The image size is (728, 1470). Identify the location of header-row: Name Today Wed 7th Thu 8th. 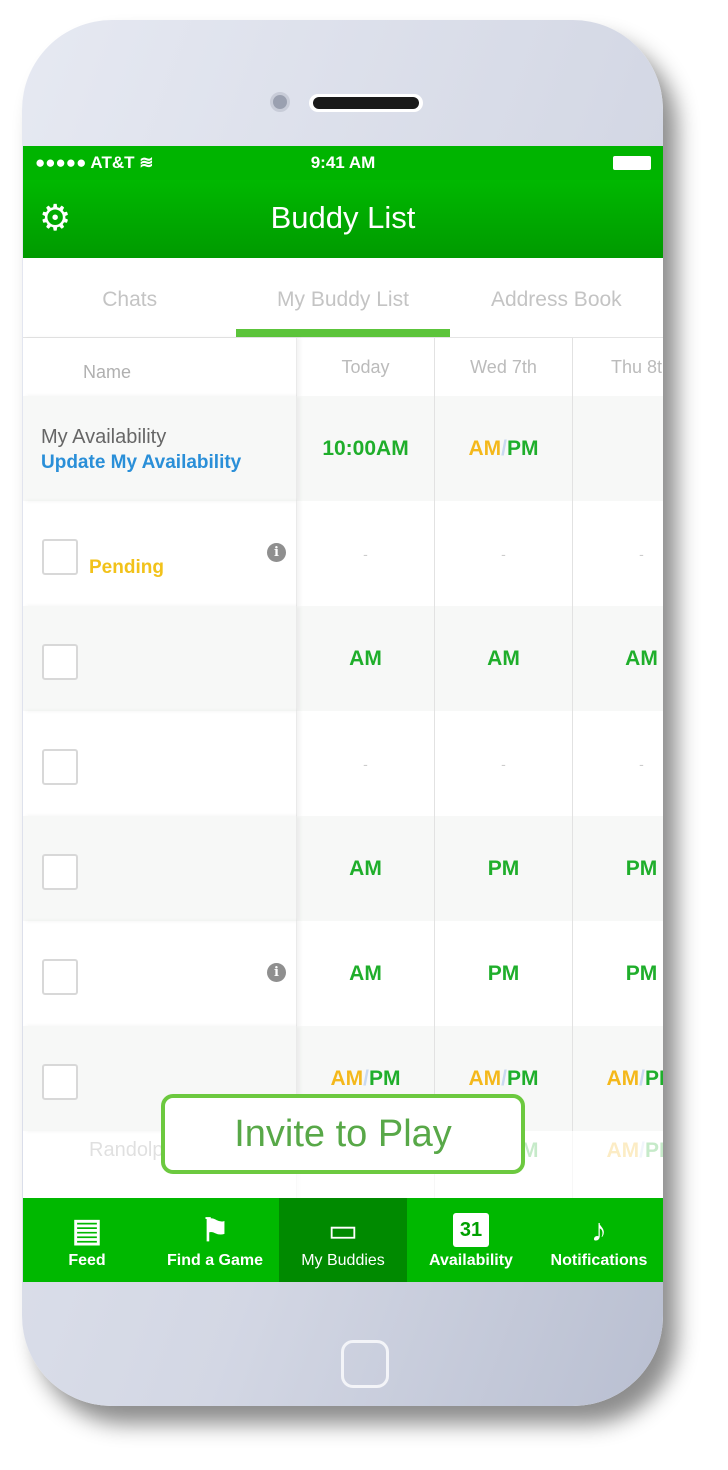
(343, 367).